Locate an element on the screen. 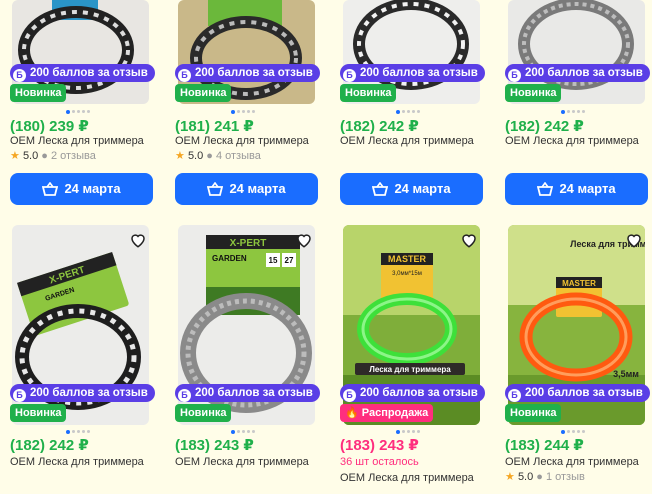 The width and height of the screenshot is (652, 494). sale-badge: 🔥 Распродажа is located at coordinates (387, 413).